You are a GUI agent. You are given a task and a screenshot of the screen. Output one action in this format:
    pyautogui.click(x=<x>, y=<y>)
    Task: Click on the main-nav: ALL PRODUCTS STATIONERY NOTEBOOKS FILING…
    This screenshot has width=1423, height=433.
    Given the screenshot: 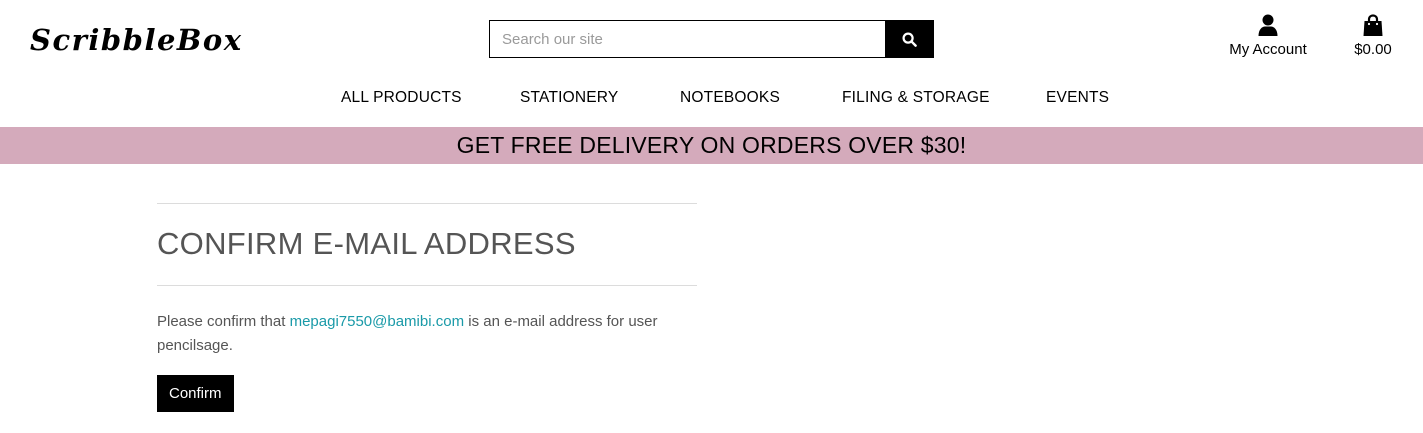 What is the action you would take?
    pyautogui.click(x=711, y=100)
    